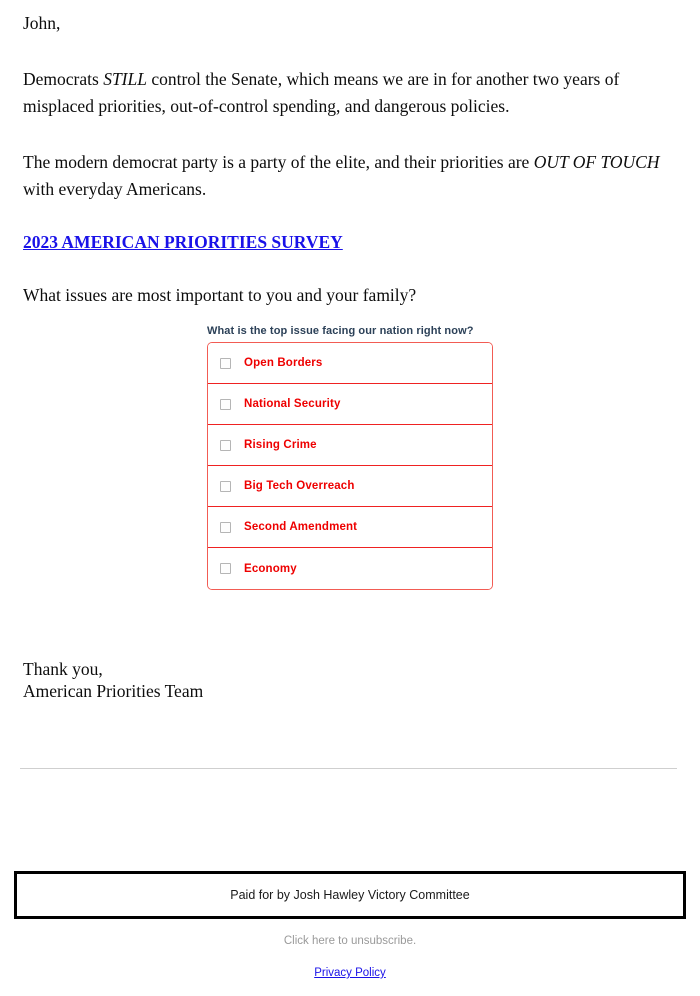 The image size is (700, 996). Describe the element at coordinates (301, 527) in the screenshot. I see `survey-option-label: Second Amendment` at that location.